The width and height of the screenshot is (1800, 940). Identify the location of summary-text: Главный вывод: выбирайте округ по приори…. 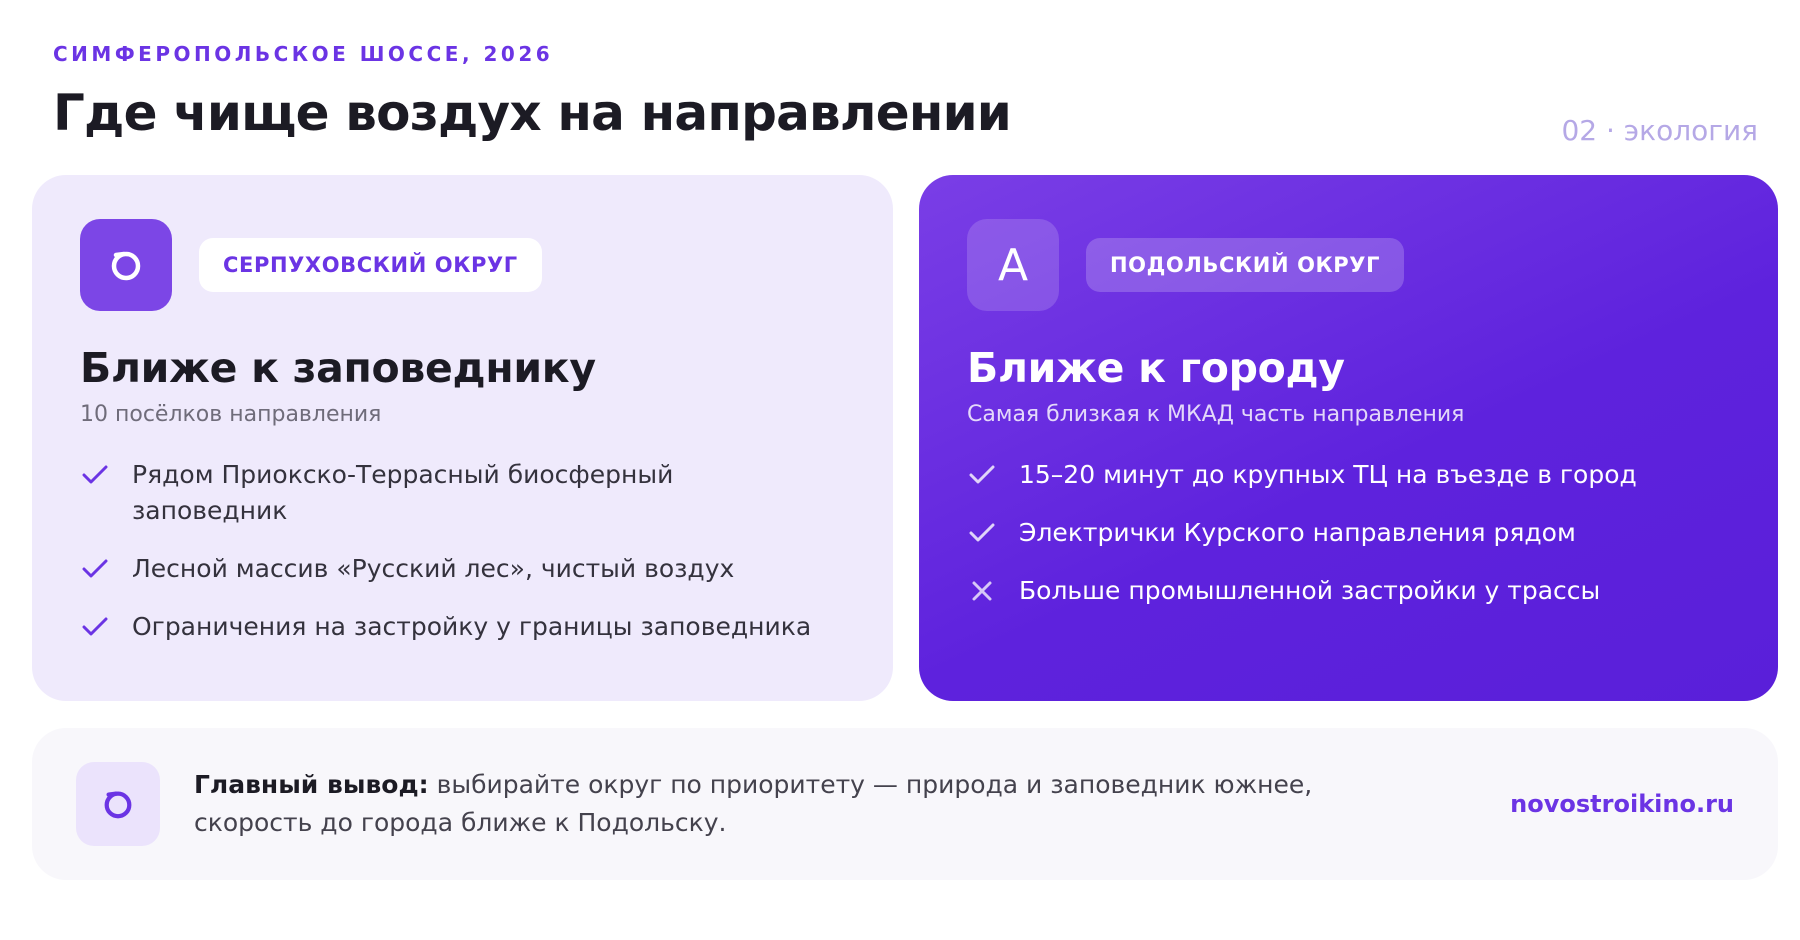
(804, 804).